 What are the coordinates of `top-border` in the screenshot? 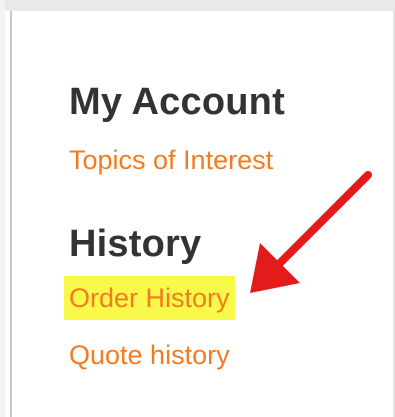 It's located at (197, 5).